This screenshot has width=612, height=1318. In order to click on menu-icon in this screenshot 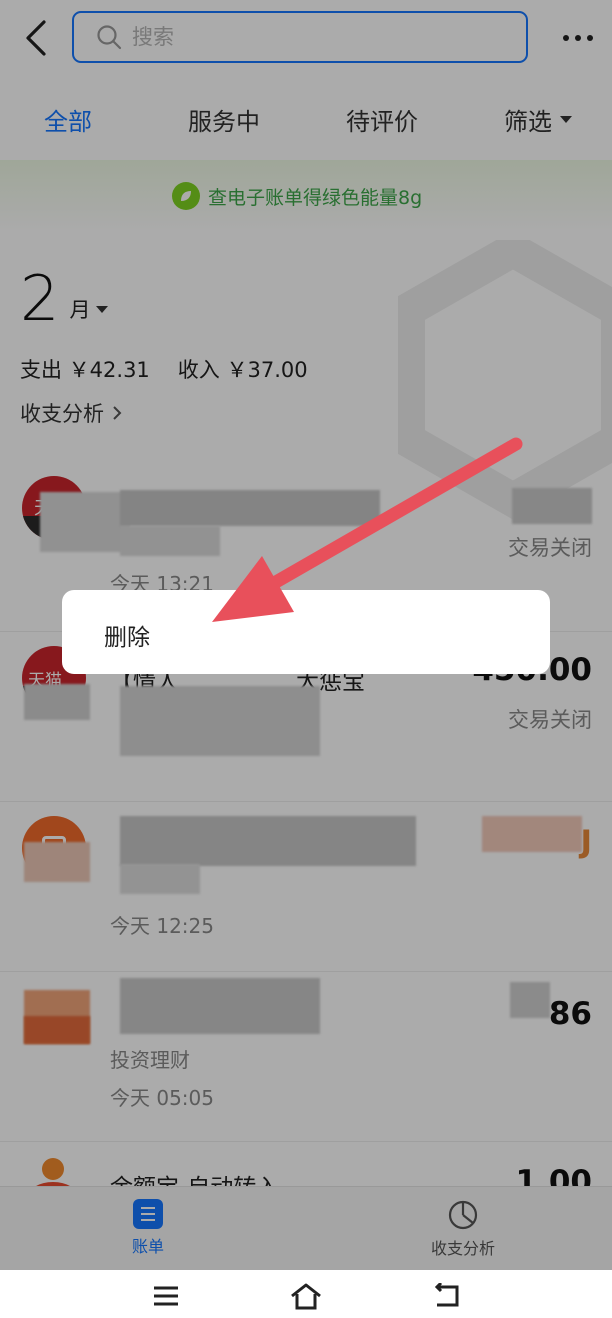, I will do `click(166, 1296)`.